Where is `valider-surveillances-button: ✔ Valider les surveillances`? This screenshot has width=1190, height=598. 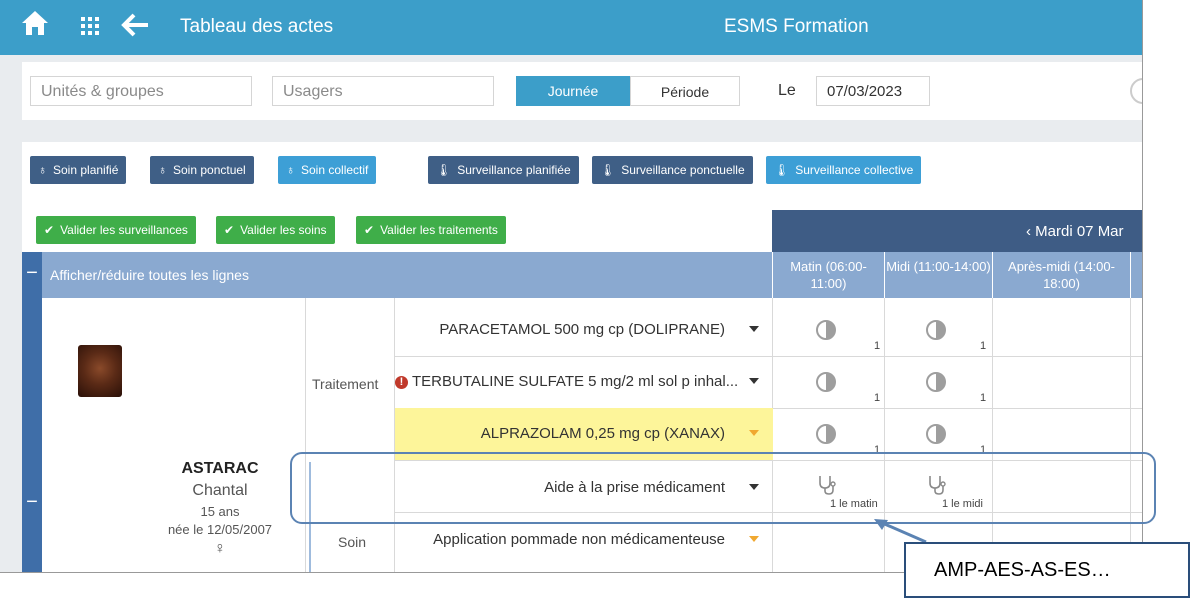
valider-surveillances-button: ✔ Valider les surveillances is located at coordinates (116, 230).